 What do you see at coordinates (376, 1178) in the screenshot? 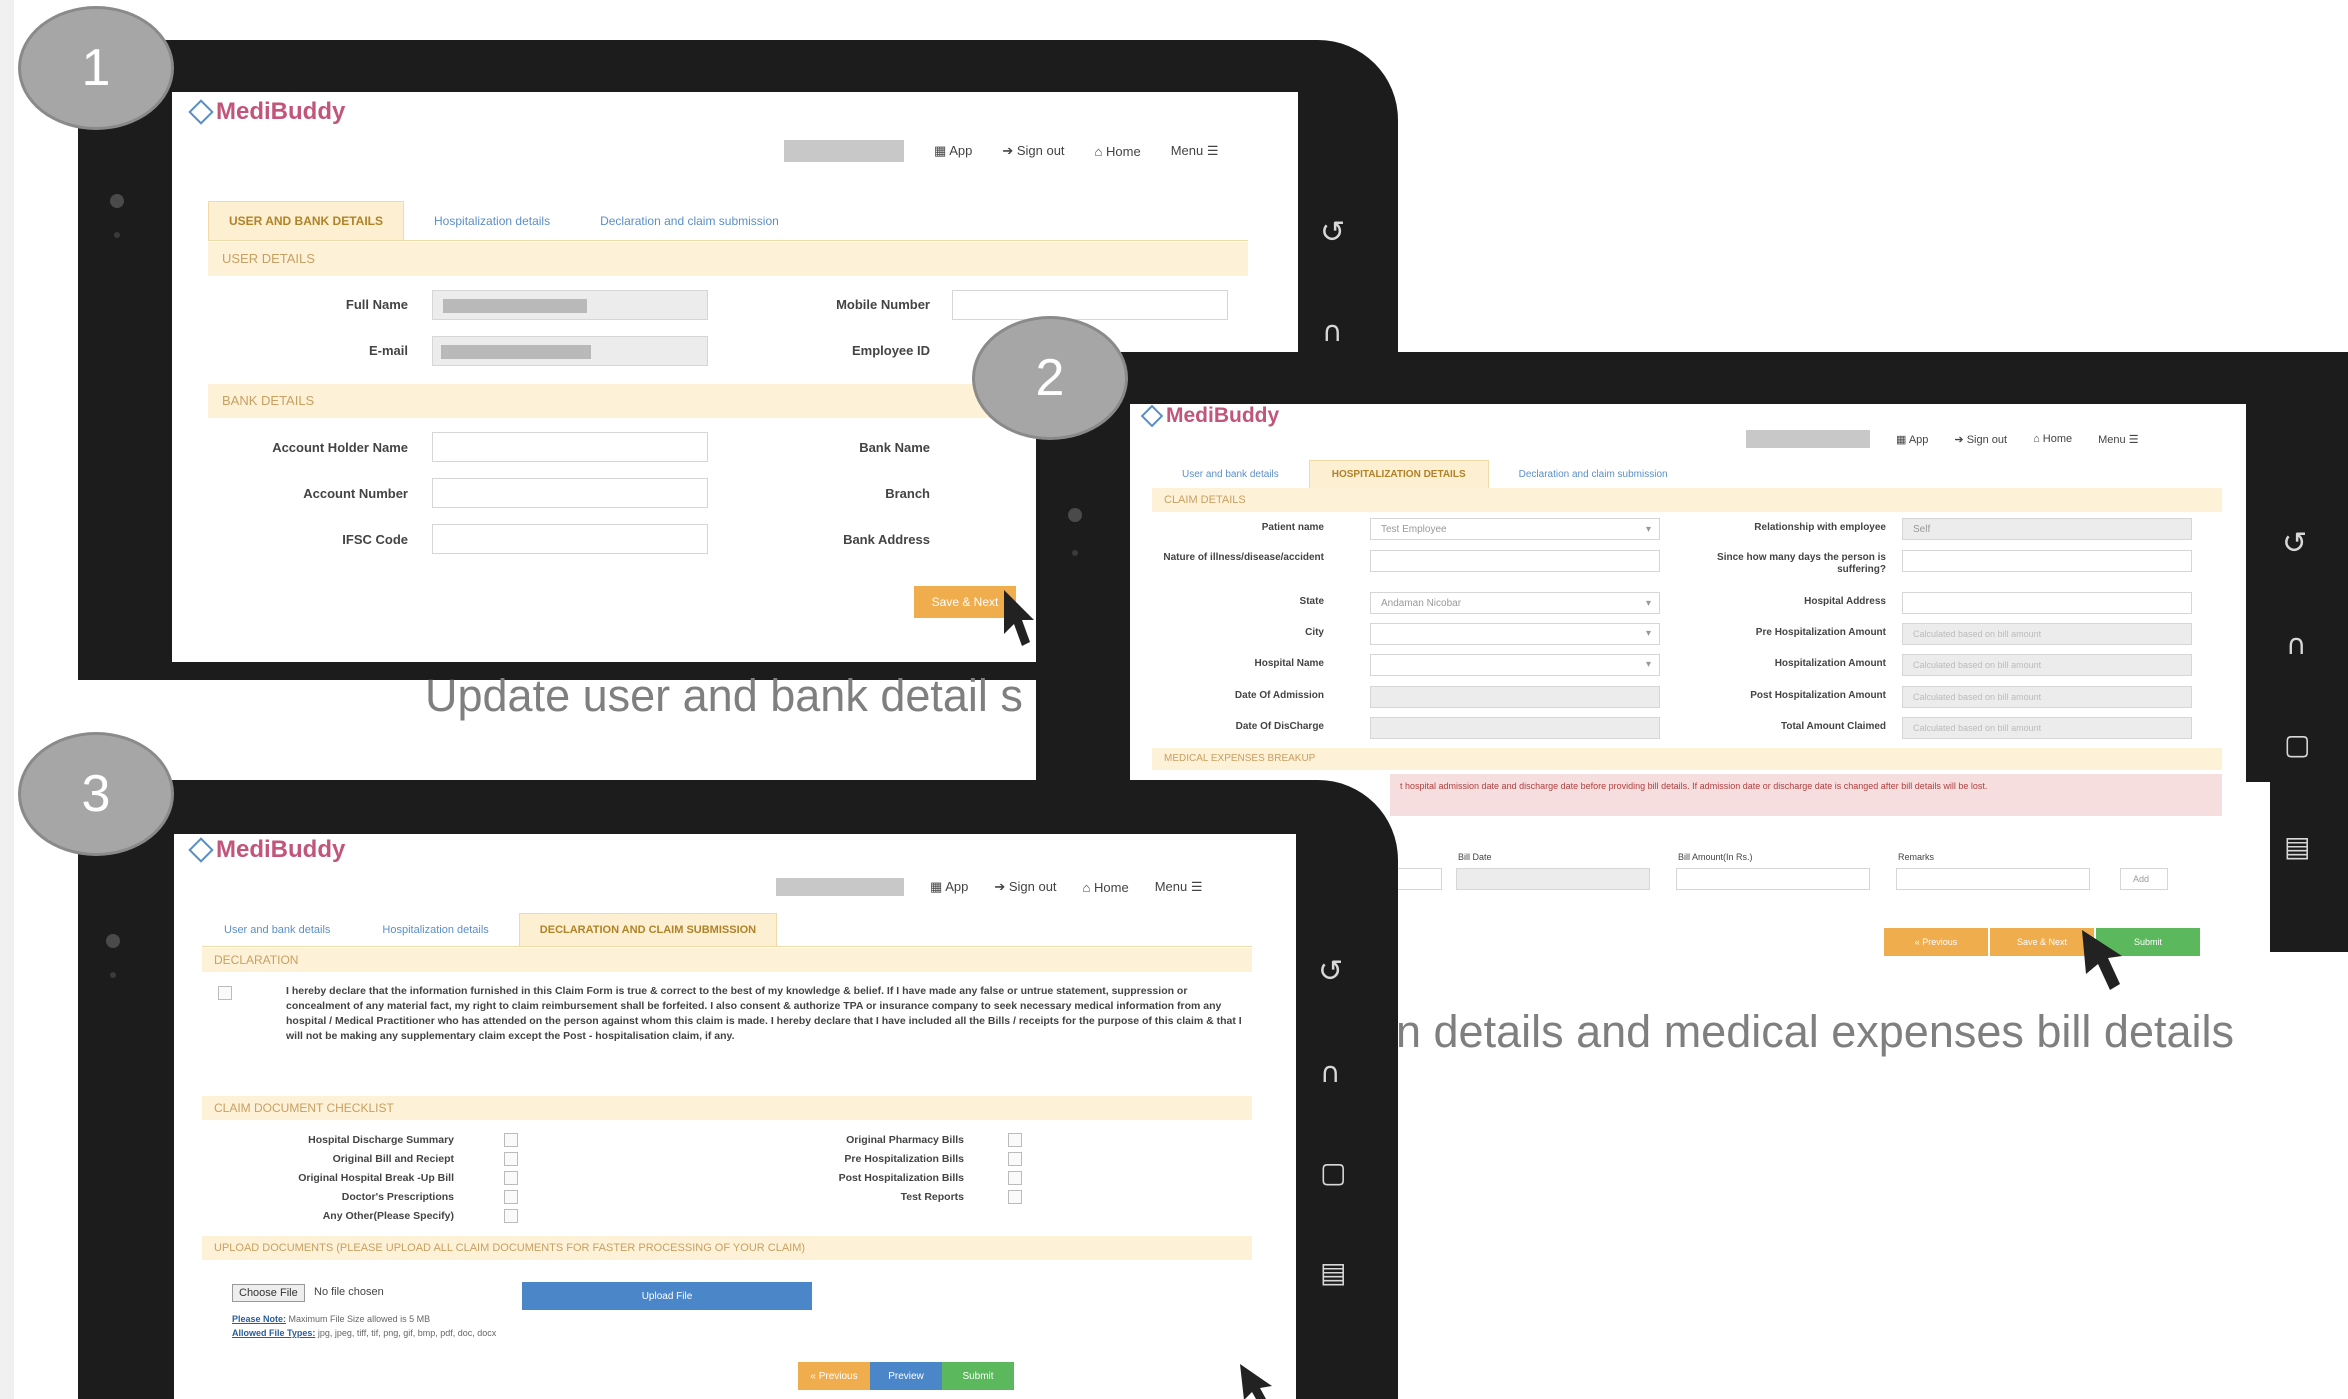
I see `checklist-item: Original Hospital Break -Up Bill` at bounding box center [376, 1178].